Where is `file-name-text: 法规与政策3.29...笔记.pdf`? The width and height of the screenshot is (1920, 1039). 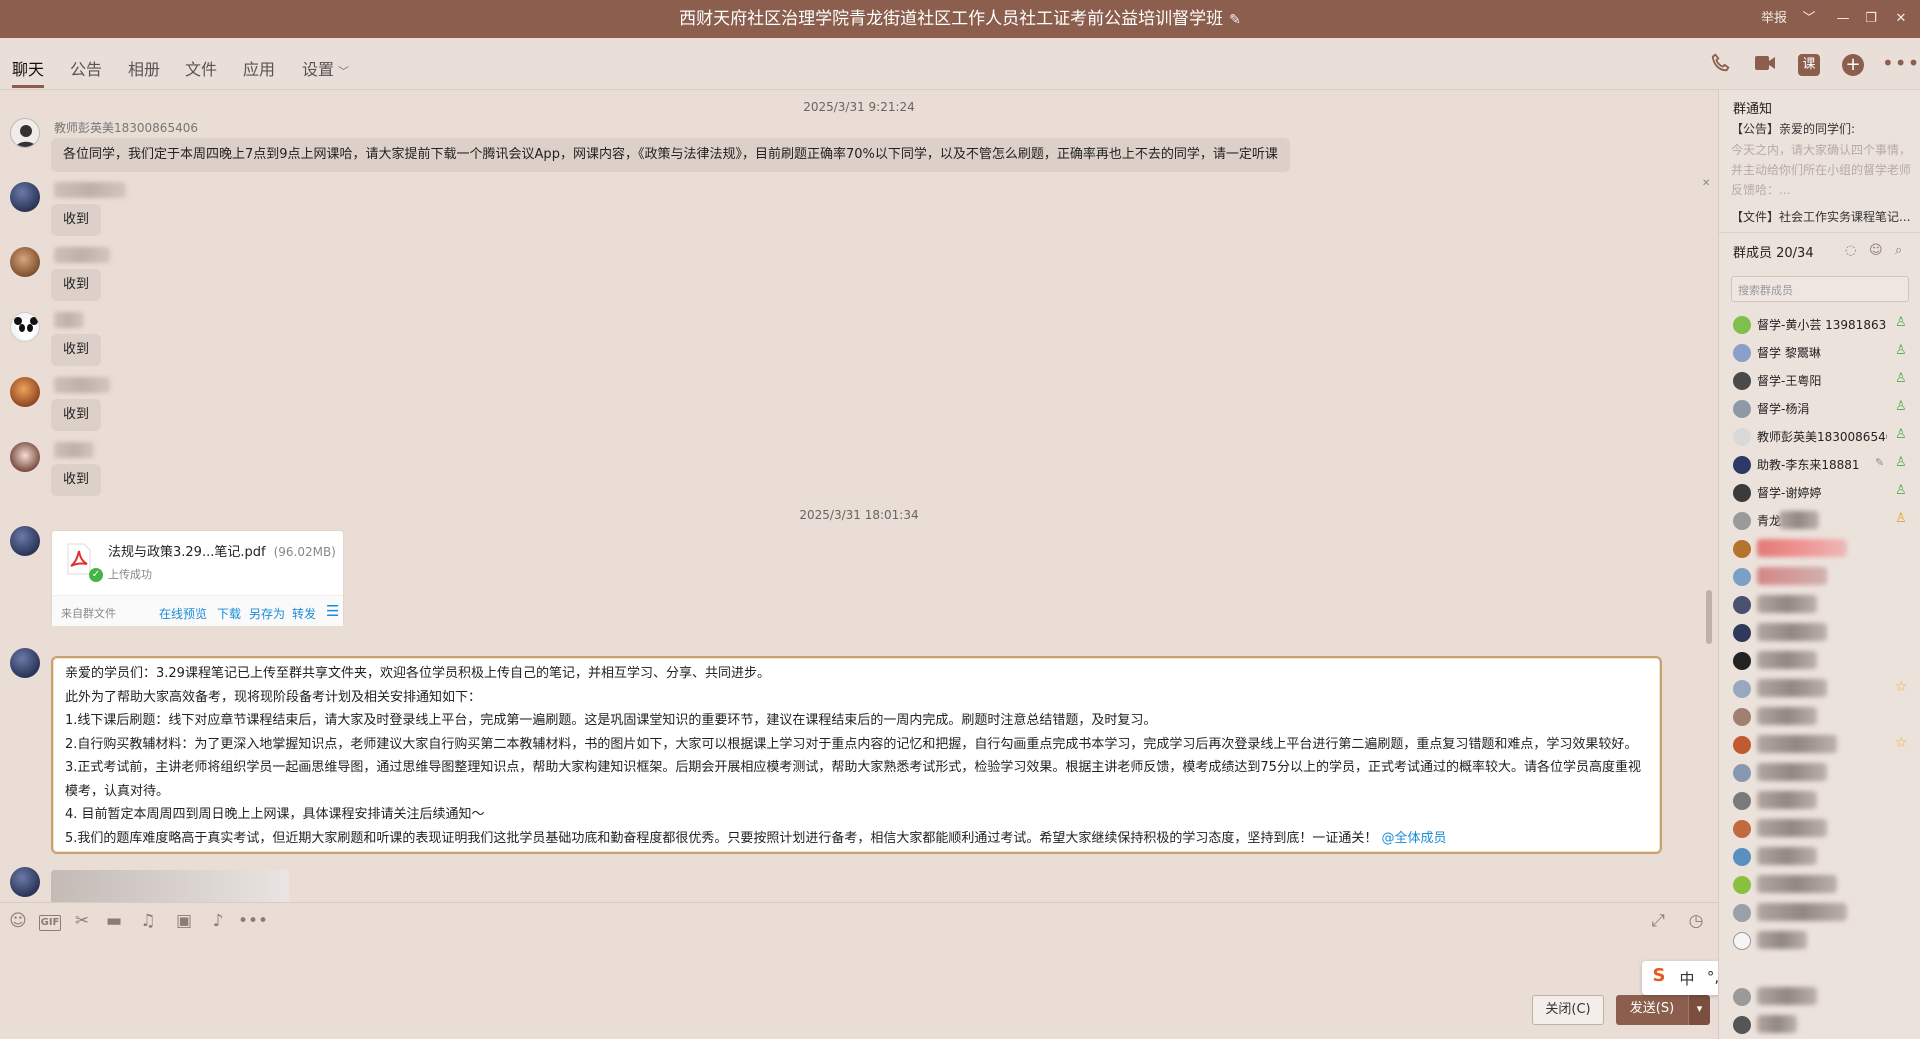 file-name-text: 法规与政策3.29...笔记.pdf is located at coordinates (187, 552).